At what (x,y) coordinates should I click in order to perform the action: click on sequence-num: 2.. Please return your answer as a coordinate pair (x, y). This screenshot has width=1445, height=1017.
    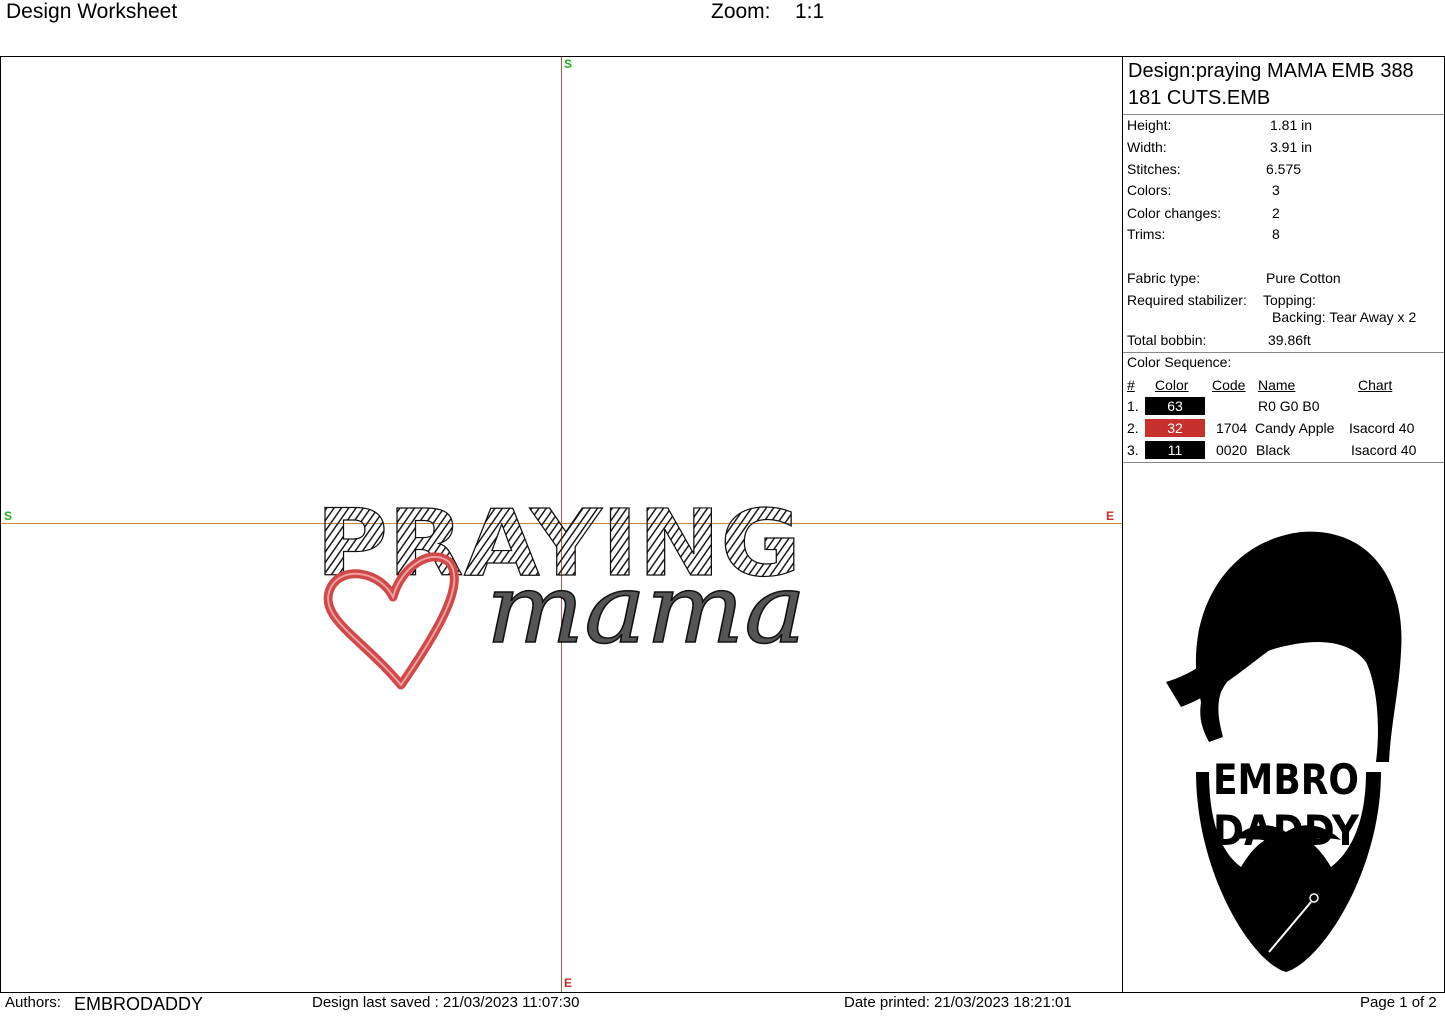
    Looking at the image, I should click on (1133, 428).